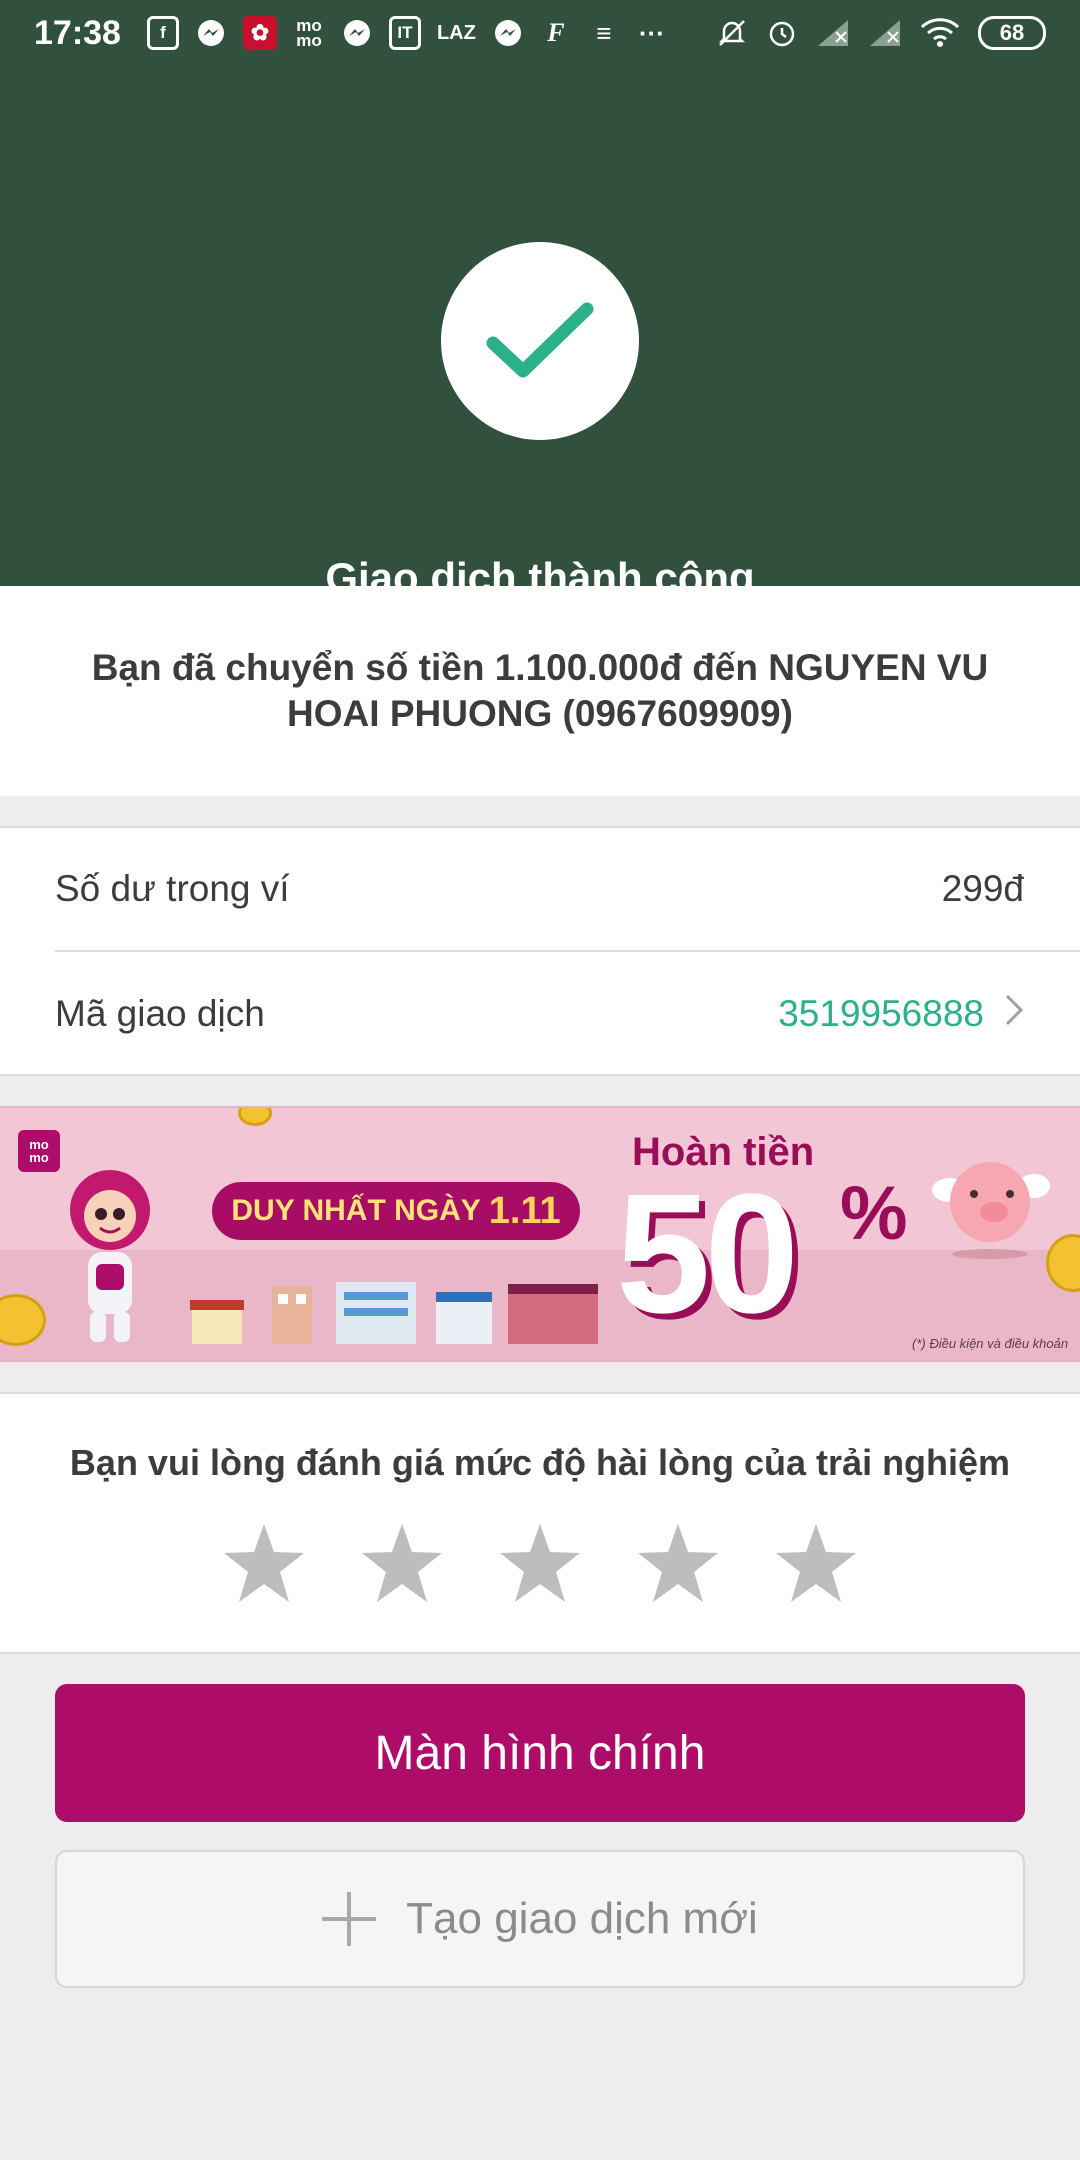 The width and height of the screenshot is (1080, 2160). What do you see at coordinates (524, 1210) in the screenshot?
I see `promo-pill-date: 1.11` at bounding box center [524, 1210].